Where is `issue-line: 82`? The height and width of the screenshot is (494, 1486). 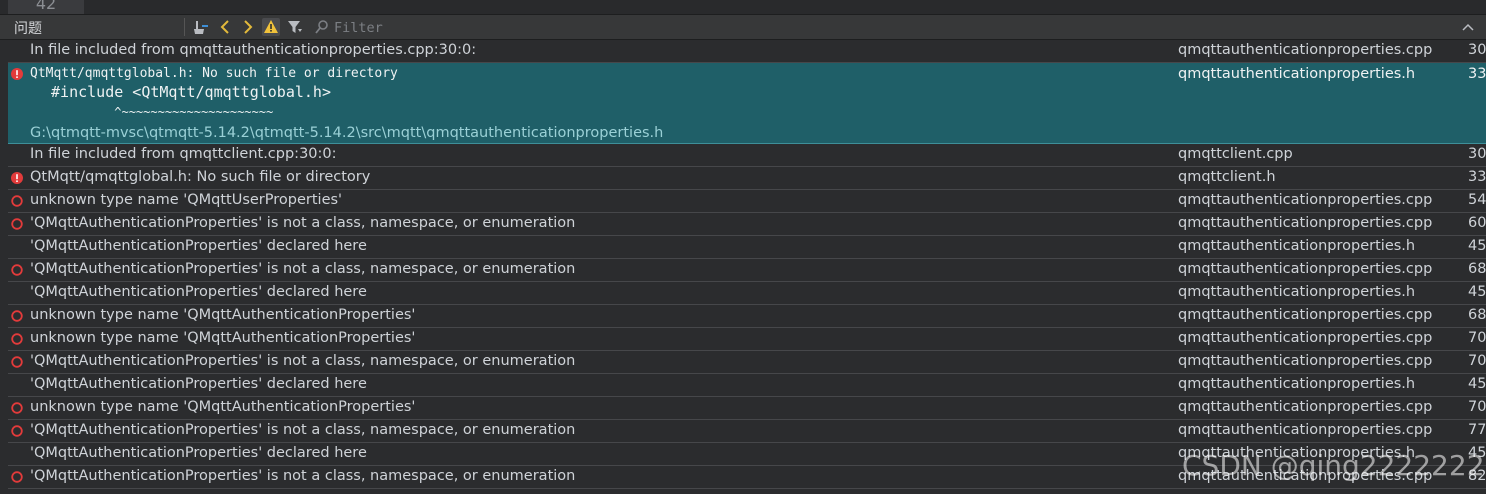 issue-line: 82 is located at coordinates (1477, 476).